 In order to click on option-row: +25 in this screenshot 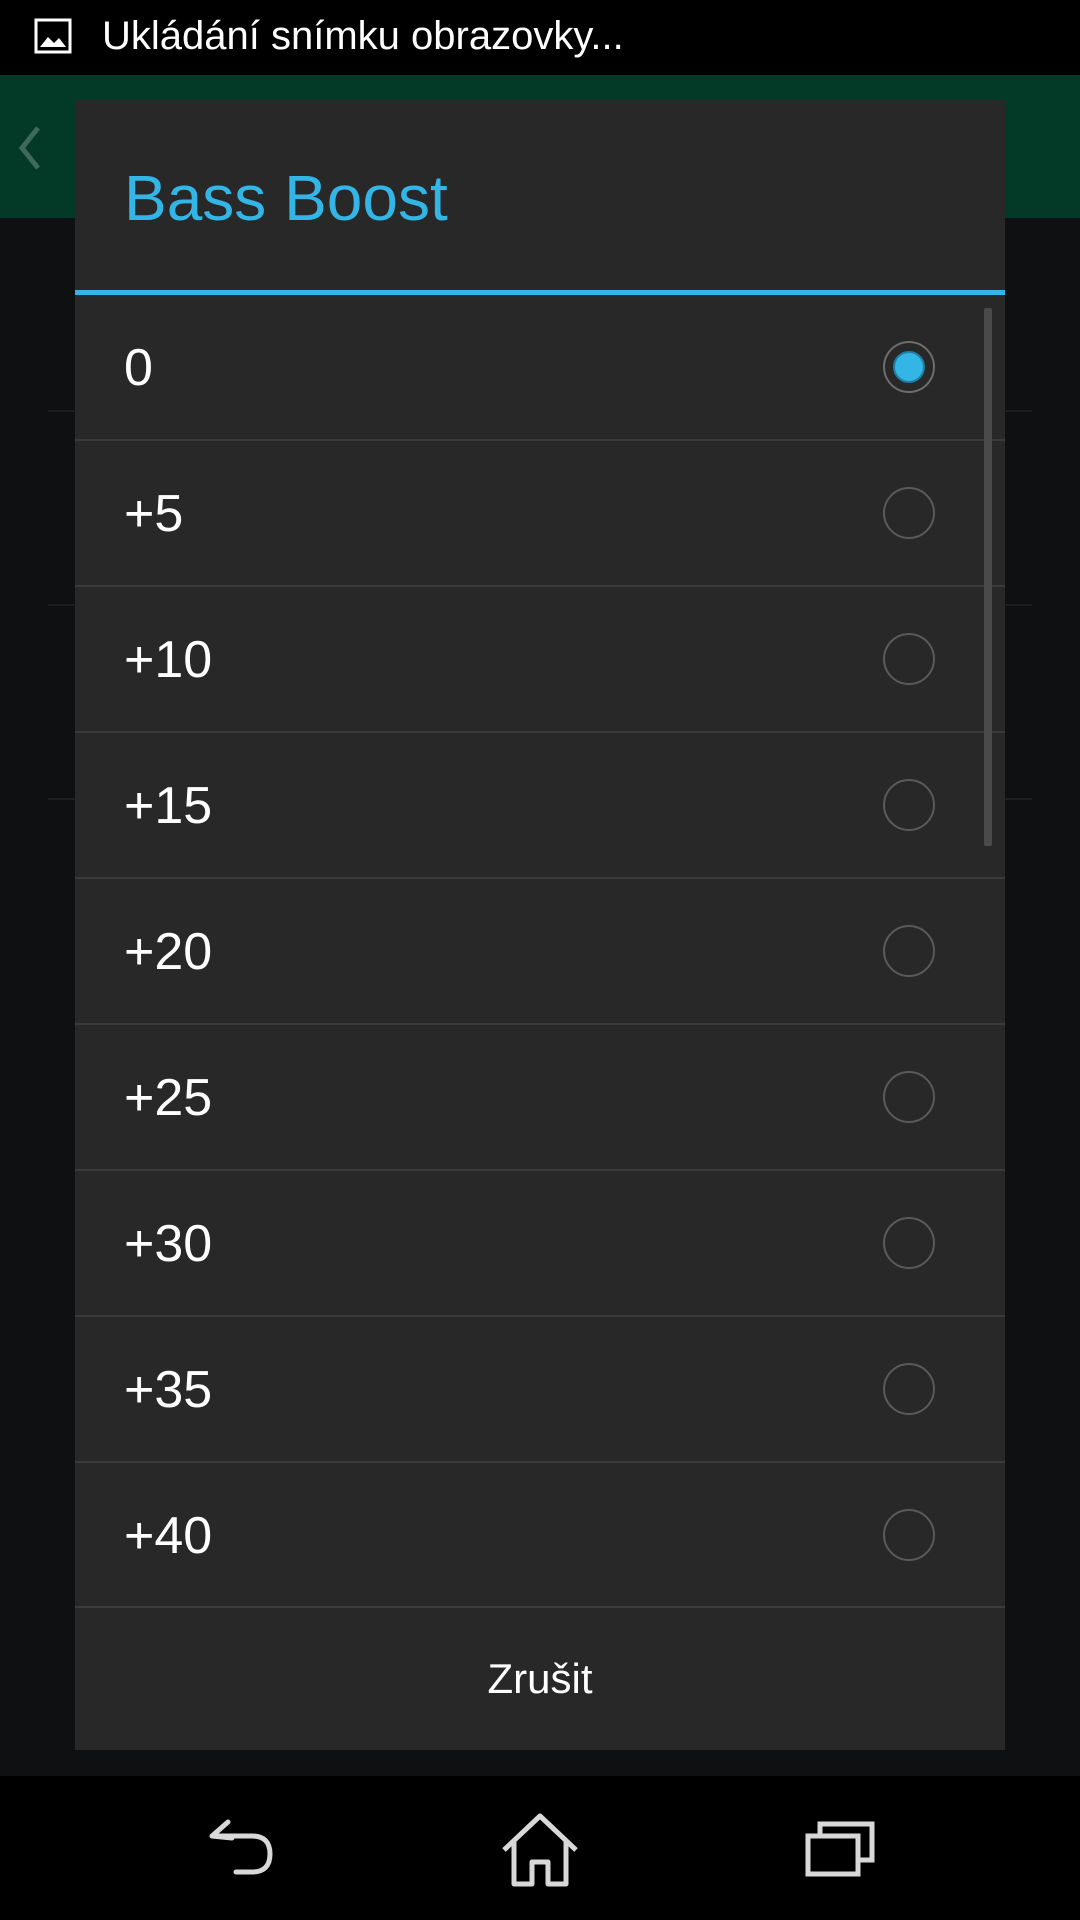, I will do `click(540, 1098)`.